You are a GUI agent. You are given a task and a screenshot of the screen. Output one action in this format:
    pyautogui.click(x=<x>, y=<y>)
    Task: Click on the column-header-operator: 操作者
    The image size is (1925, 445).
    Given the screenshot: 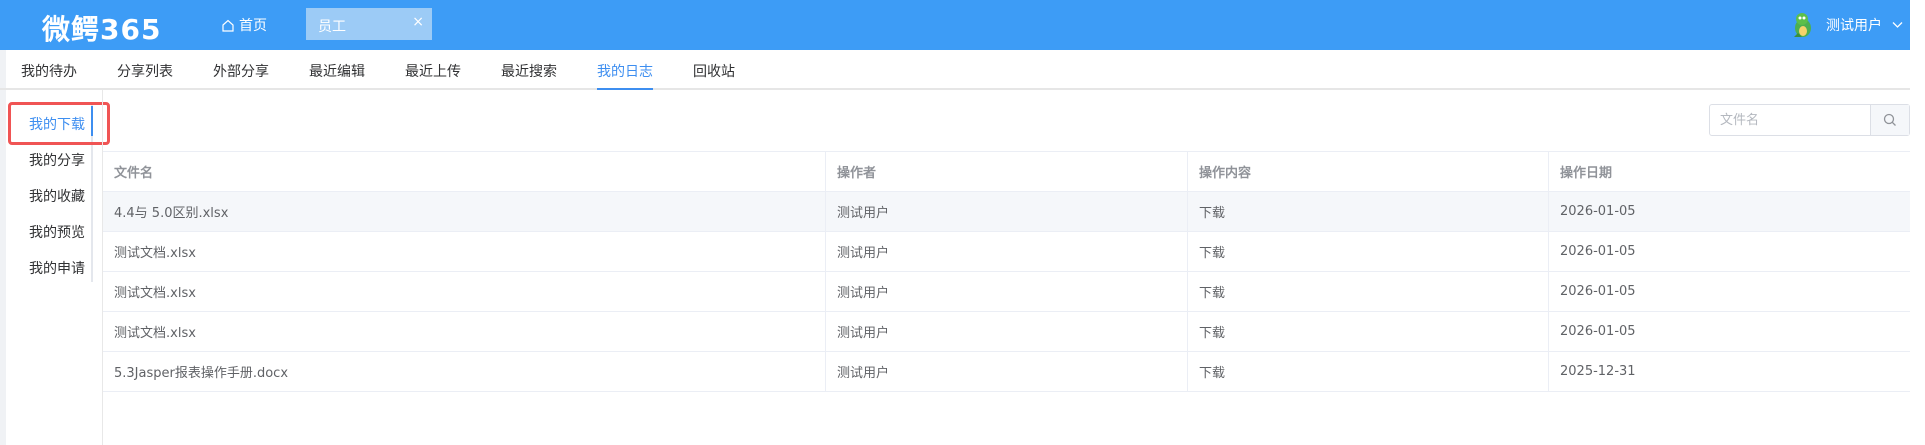 What is the action you would take?
    pyautogui.click(x=1007, y=171)
    